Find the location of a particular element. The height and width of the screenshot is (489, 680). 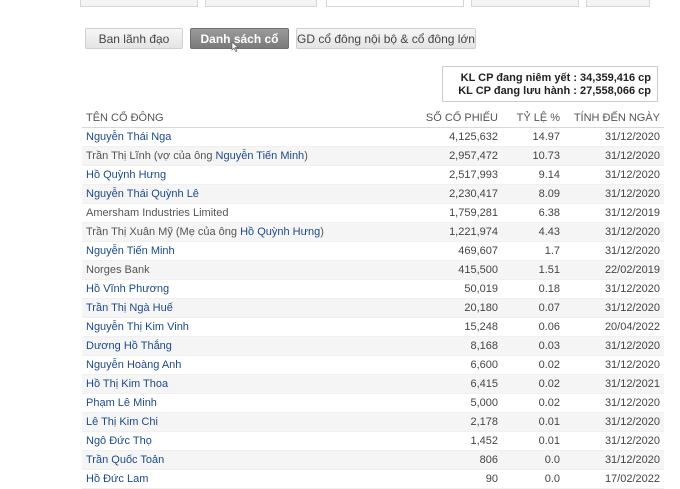

shareholder-name-link: Lê Thị Kim Chi is located at coordinates (122, 422).